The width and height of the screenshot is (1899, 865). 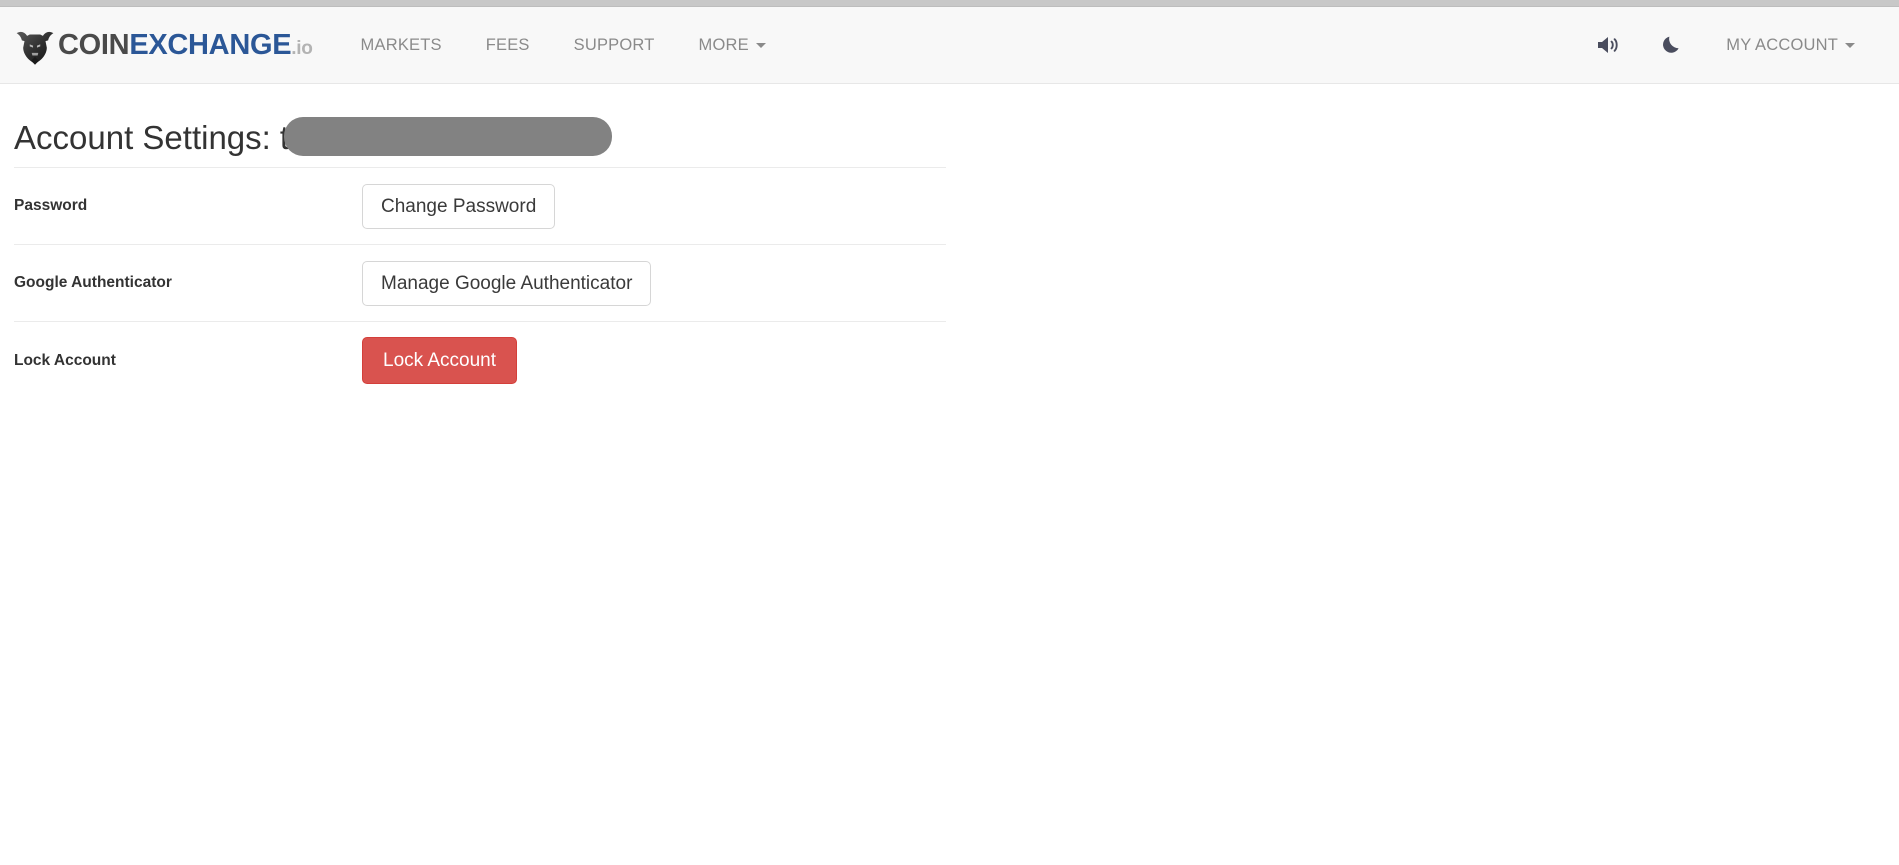 I want to click on brand-wordmark: COINEXCHANGE.io, so click(x=185, y=44).